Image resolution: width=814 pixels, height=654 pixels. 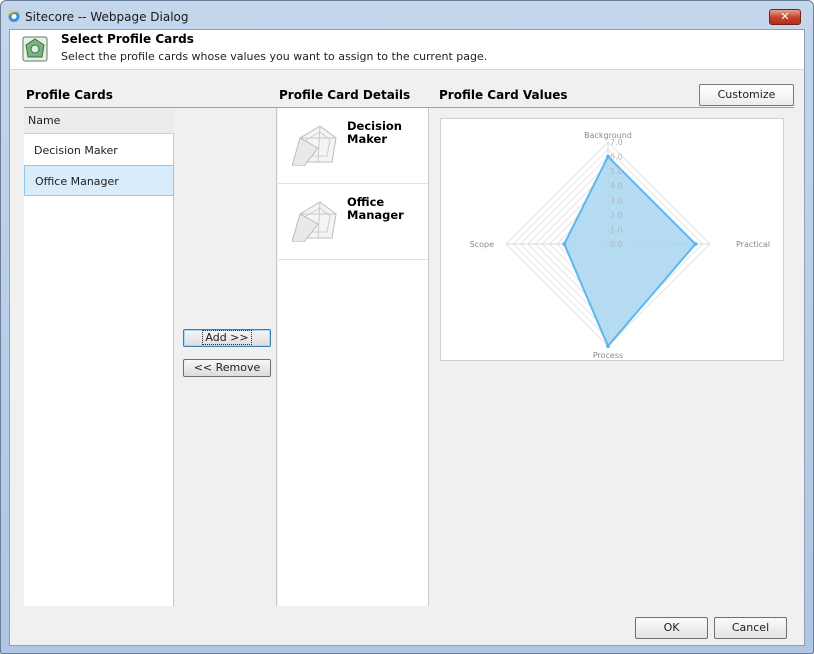 I want to click on customize-button: Customize, so click(x=746, y=95).